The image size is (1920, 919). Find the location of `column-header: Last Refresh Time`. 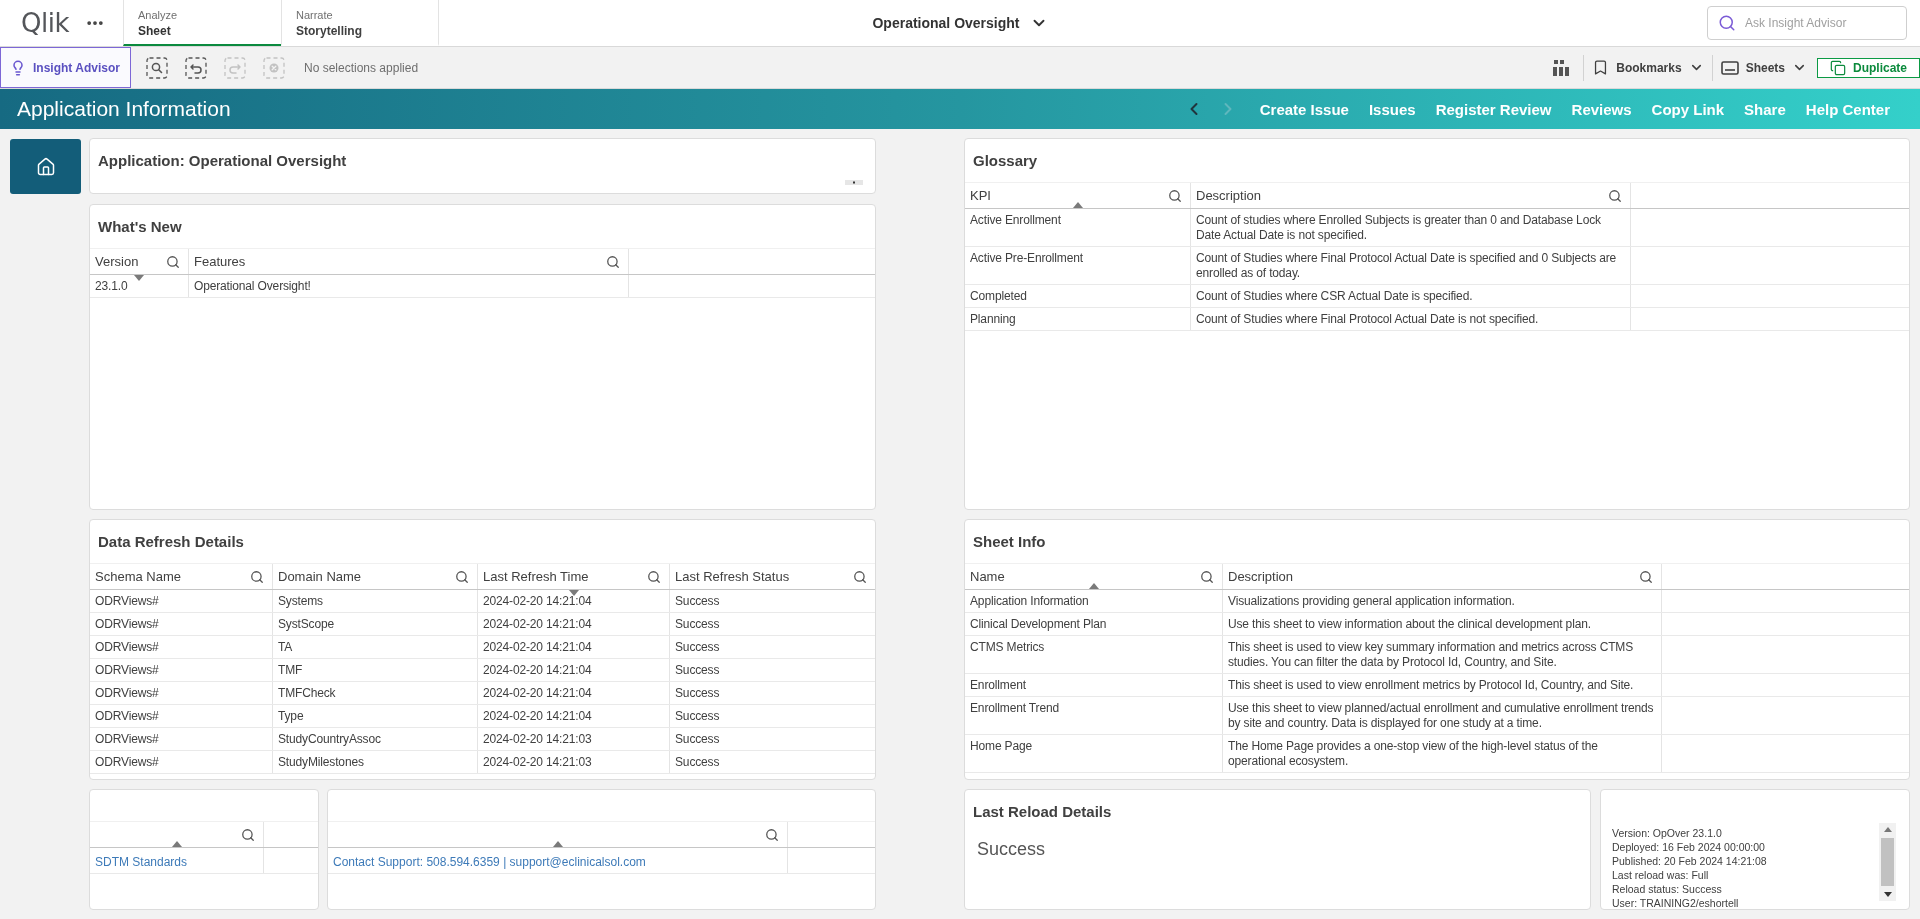

column-header: Last Refresh Time is located at coordinates (574, 576).